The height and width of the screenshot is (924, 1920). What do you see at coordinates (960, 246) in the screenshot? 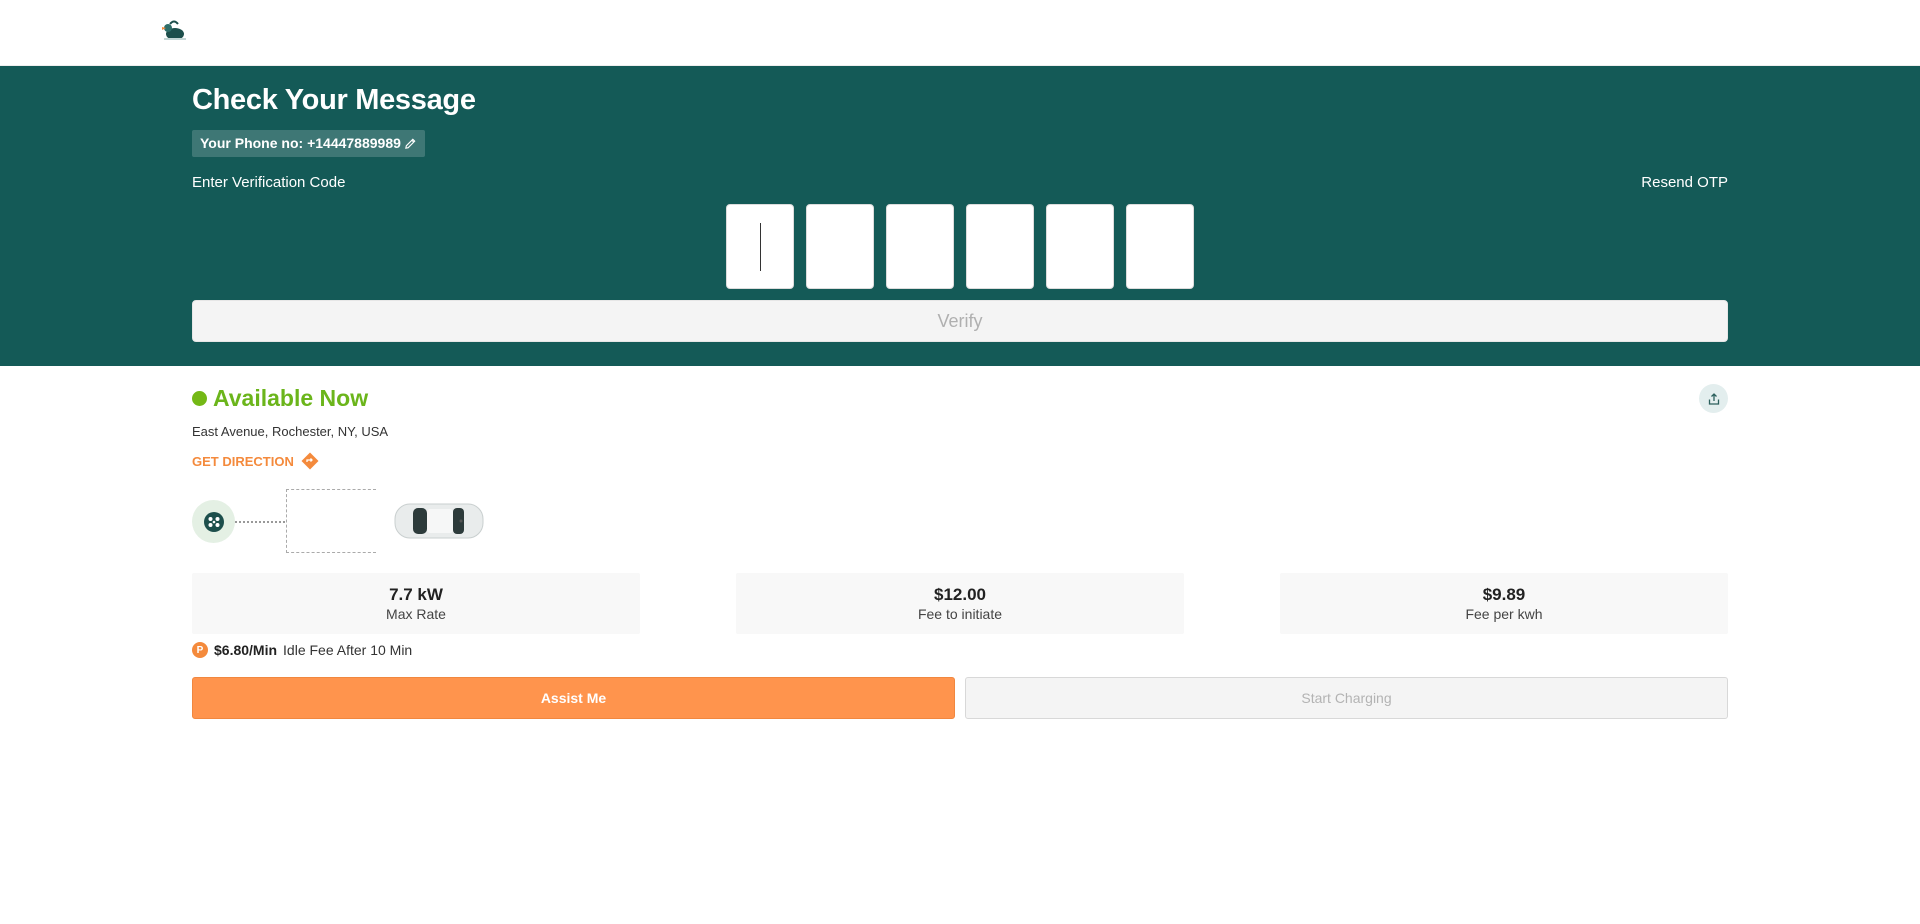
I see `otp-input-row` at bounding box center [960, 246].